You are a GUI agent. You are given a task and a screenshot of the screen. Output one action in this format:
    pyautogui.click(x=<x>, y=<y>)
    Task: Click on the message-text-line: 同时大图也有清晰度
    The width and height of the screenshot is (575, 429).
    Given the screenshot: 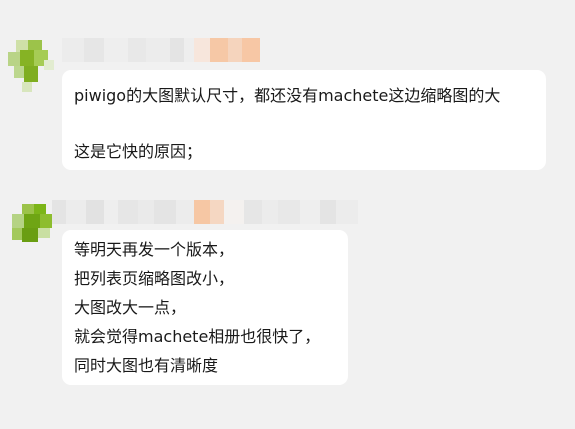 What is the action you would take?
    pyautogui.click(x=146, y=365)
    